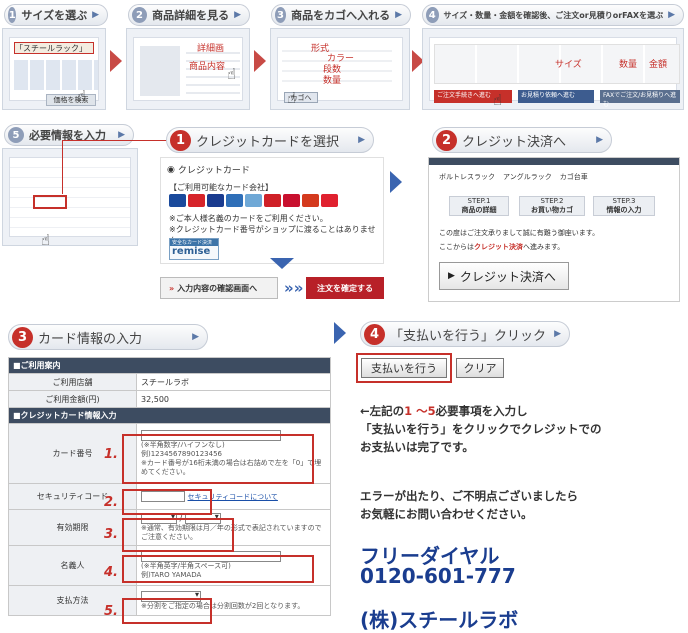  What do you see at coordinates (171, 170) in the screenshot?
I see `radio-icon: ◉` at bounding box center [171, 170].